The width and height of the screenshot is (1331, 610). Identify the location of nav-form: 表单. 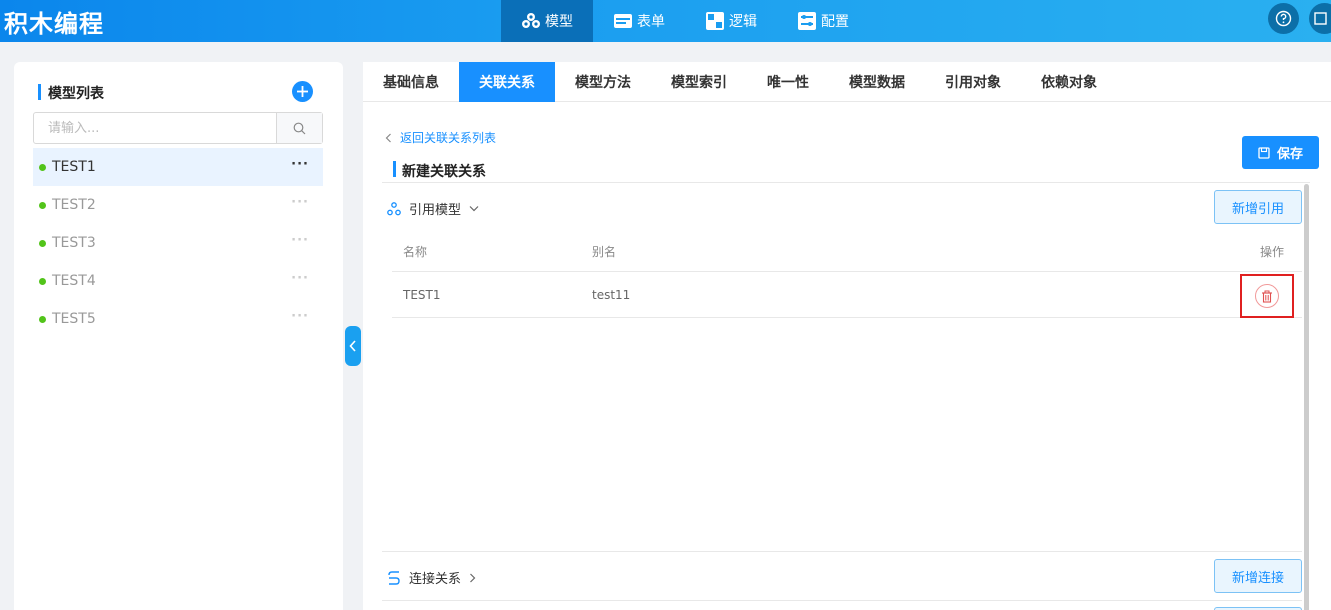
(639, 21).